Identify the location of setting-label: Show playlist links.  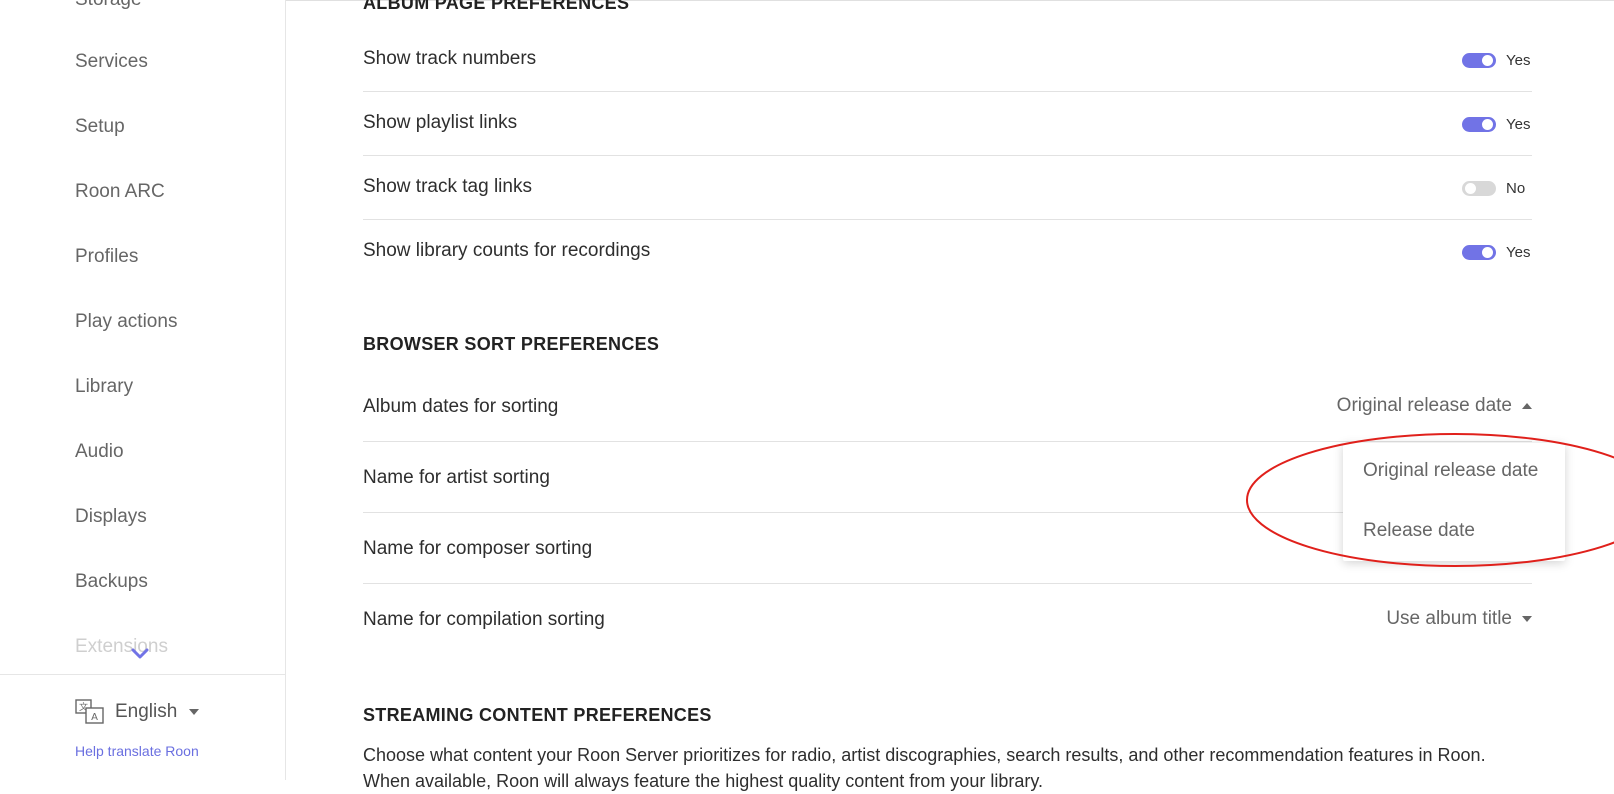
(440, 122).